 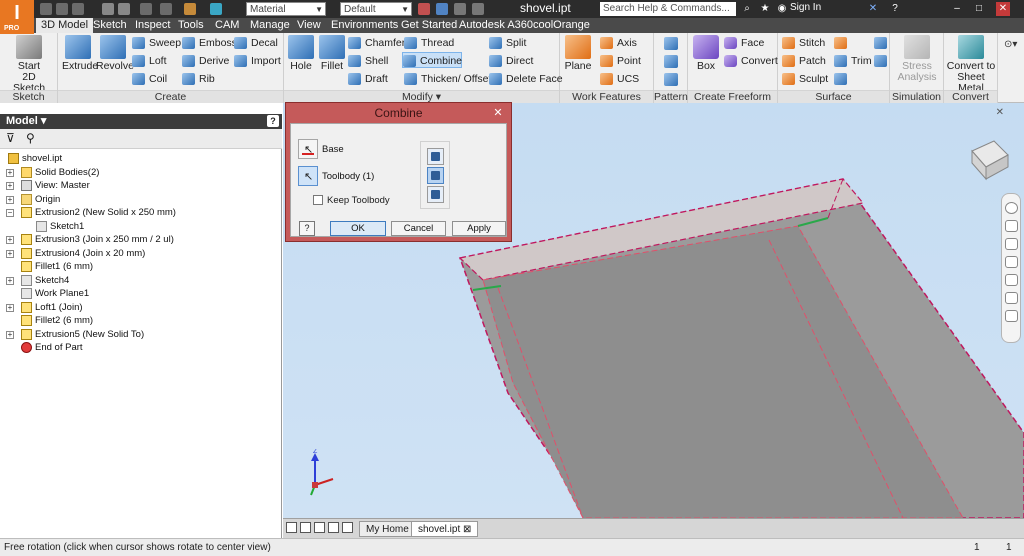 What do you see at coordinates (62, 9) in the screenshot?
I see `open-icon` at bounding box center [62, 9].